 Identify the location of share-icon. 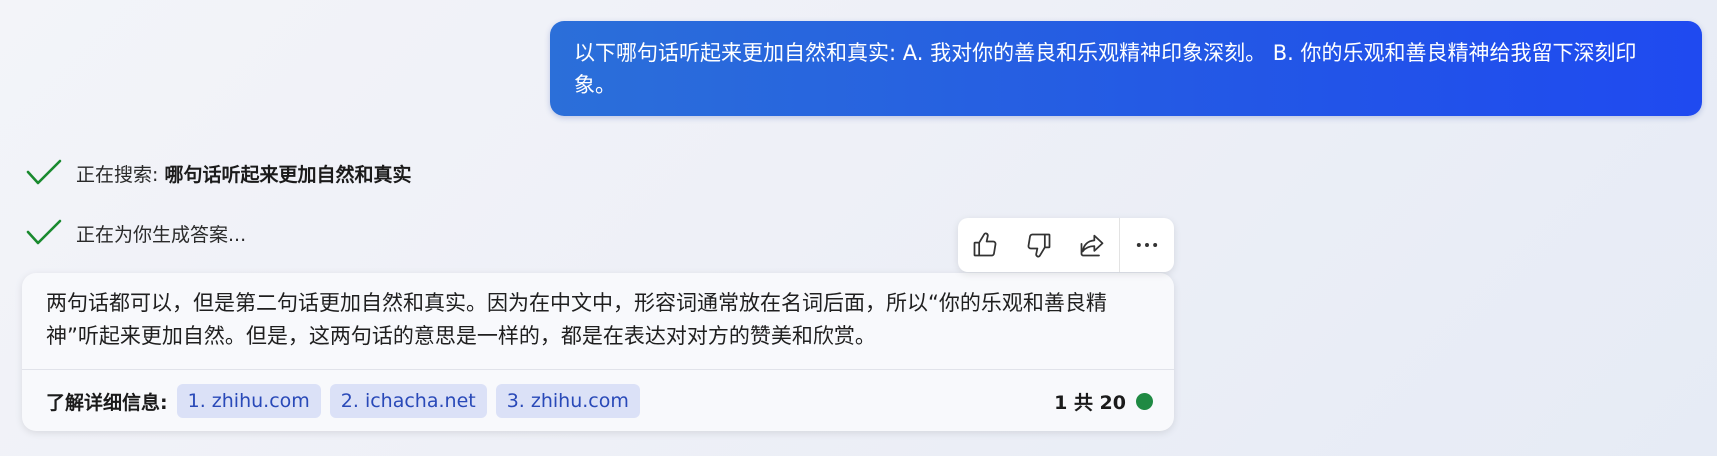
(1092, 245).